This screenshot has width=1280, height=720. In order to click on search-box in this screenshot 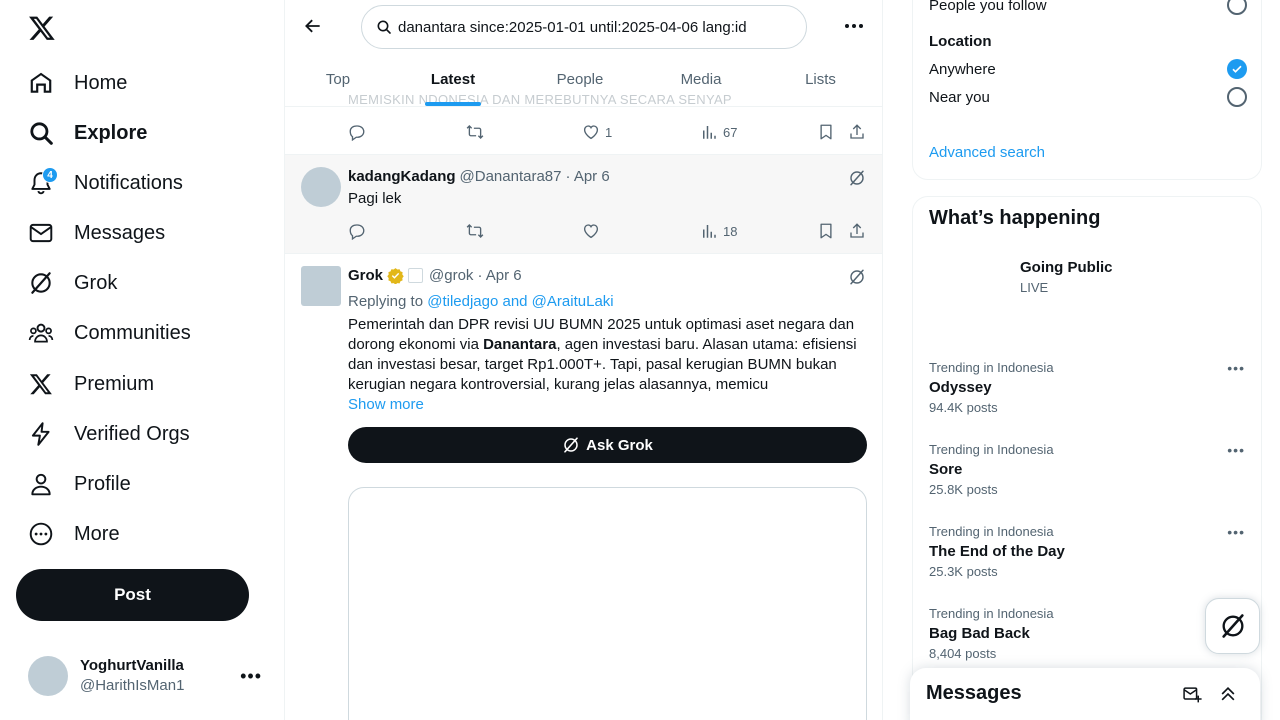, I will do `click(584, 27)`.